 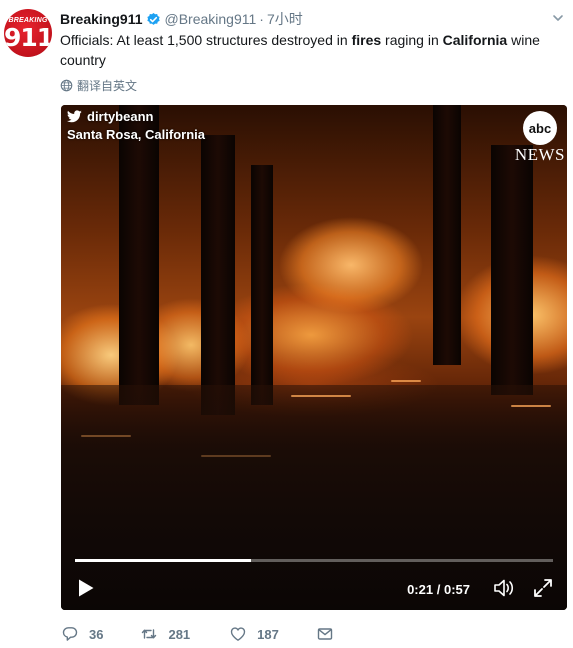 What do you see at coordinates (412, 40) in the screenshot?
I see `tweet-text-segment: raging in` at bounding box center [412, 40].